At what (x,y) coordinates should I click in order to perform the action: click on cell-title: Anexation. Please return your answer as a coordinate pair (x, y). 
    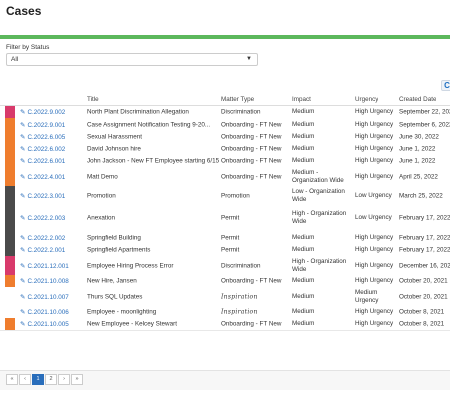
    Looking at the image, I should click on (101, 218).